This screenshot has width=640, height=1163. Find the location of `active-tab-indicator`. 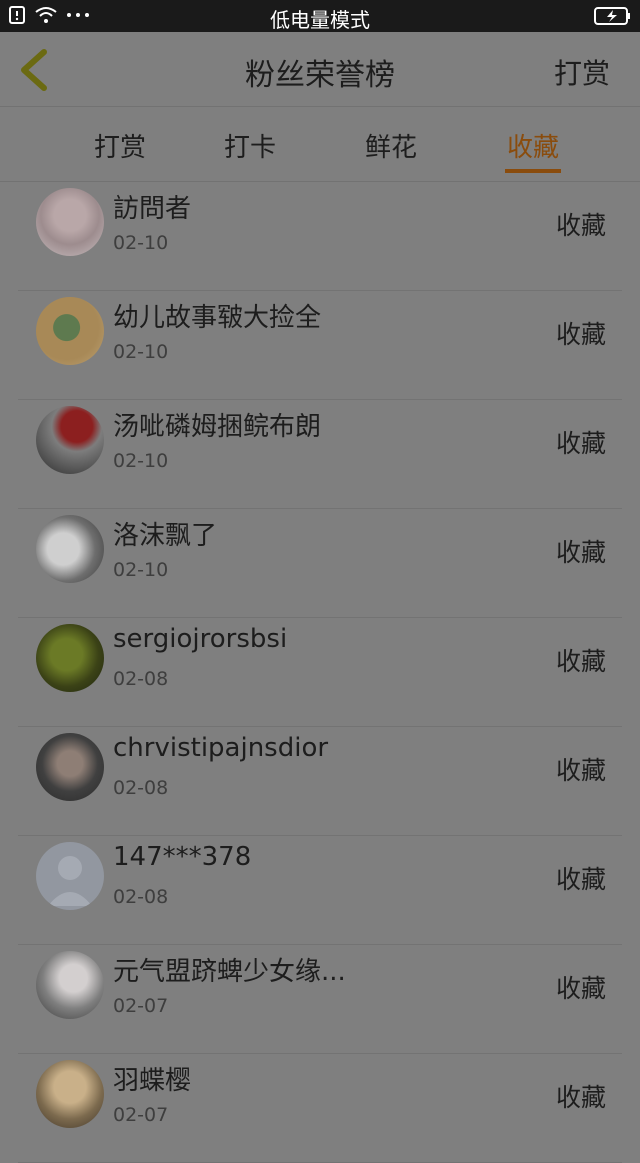

active-tab-indicator is located at coordinates (533, 171).